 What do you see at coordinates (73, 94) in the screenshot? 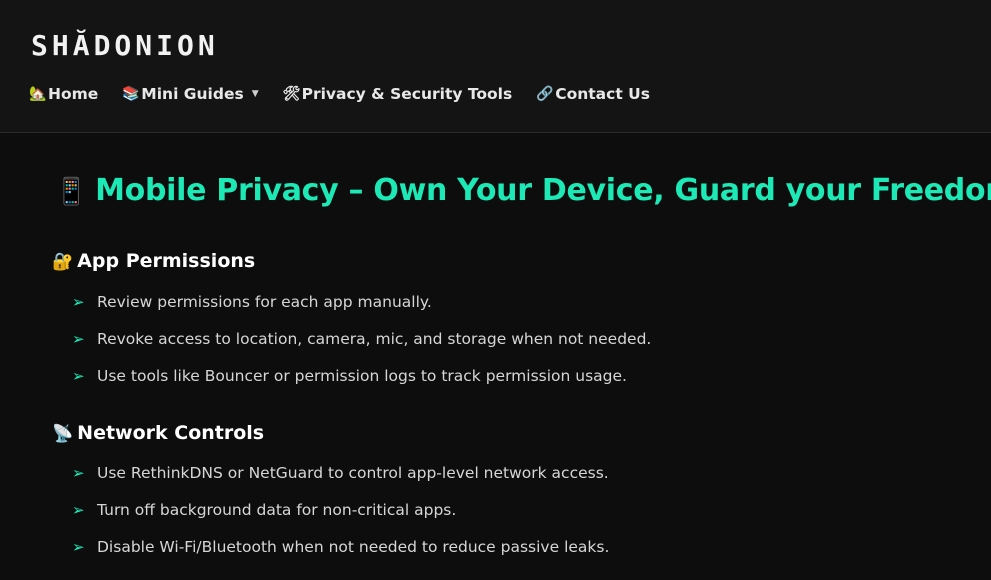
I see `nav-home-label: Home` at bounding box center [73, 94].